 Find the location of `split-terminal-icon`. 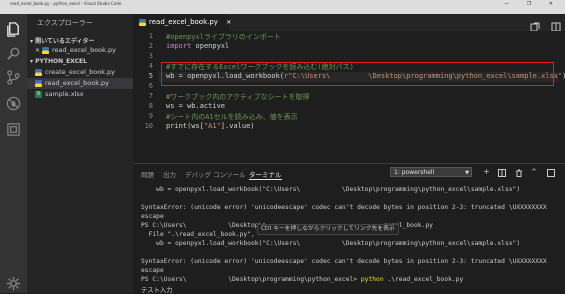

split-terminal-icon is located at coordinates (502, 173).